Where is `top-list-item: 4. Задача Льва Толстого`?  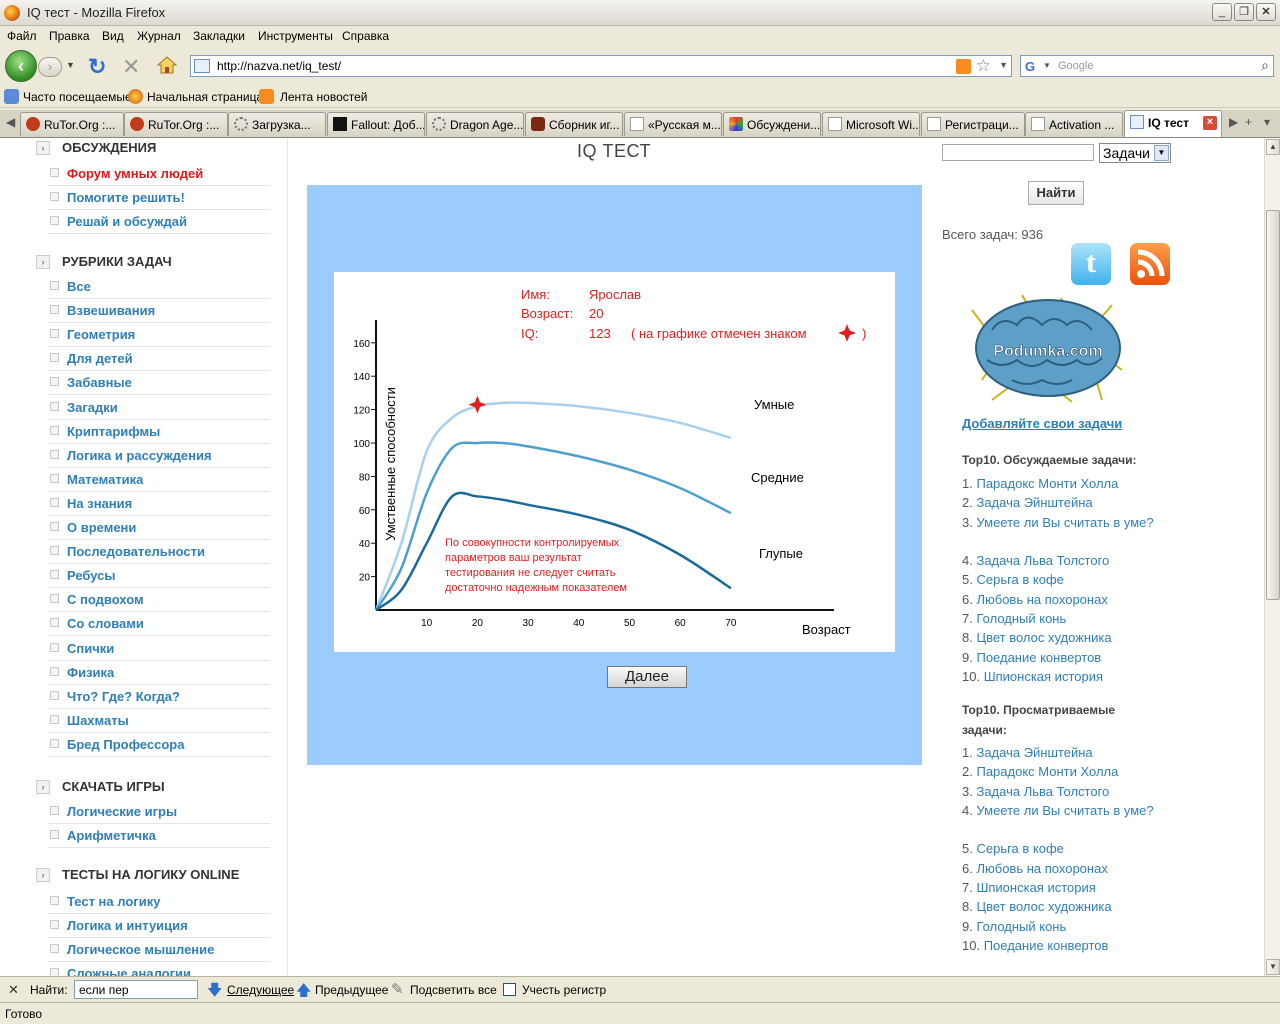
top-list-item: 4. Задача Льва Толстого is located at coordinates (1062, 560).